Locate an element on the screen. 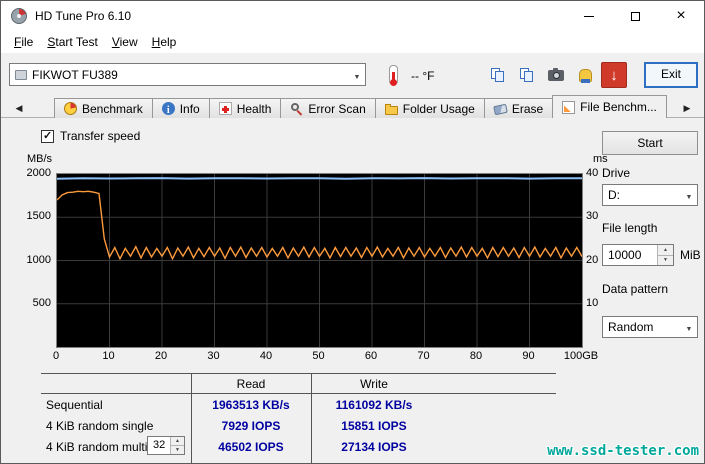 This screenshot has height=464, width=705. tab-folder-usage: Folder Usage is located at coordinates (429, 108).